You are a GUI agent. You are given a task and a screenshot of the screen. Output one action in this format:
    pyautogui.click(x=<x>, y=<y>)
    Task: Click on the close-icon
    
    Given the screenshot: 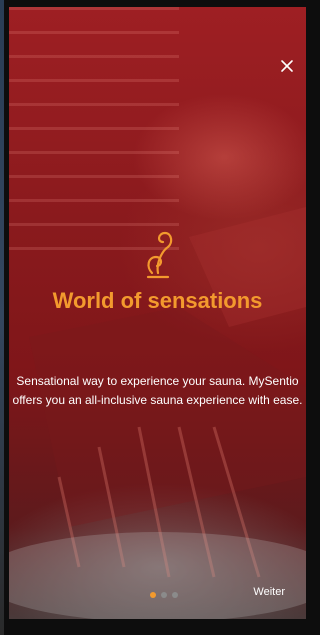 What is the action you would take?
    pyautogui.click(x=287, y=66)
    